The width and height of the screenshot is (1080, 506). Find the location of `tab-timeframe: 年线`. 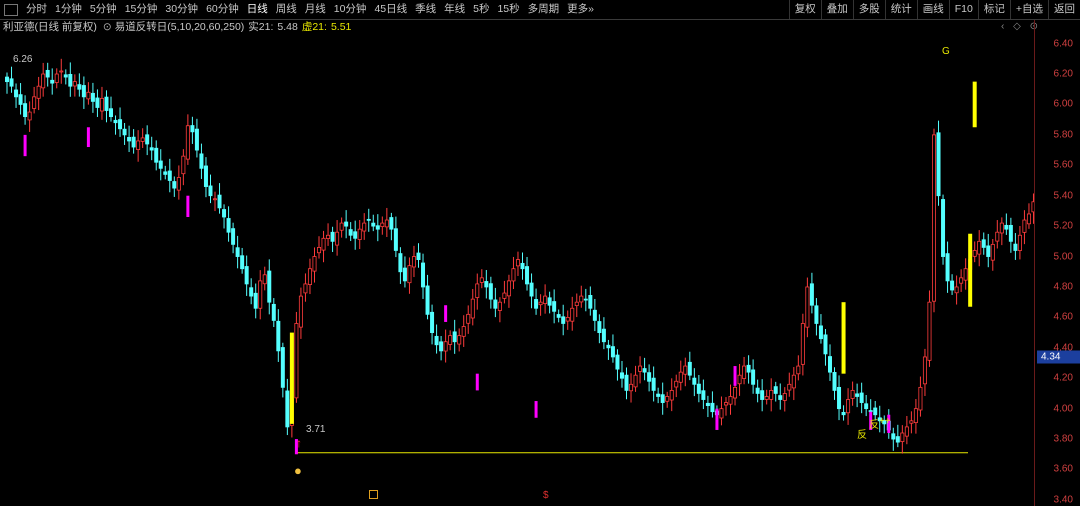

tab-timeframe: 年线 is located at coordinates (454, 9).